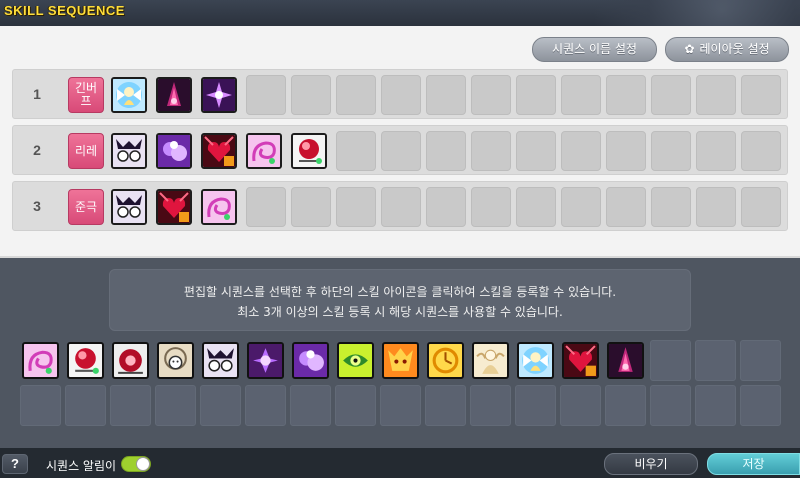  What do you see at coordinates (86, 95) in the screenshot?
I see `sequence-name-button: 긴버프` at bounding box center [86, 95].